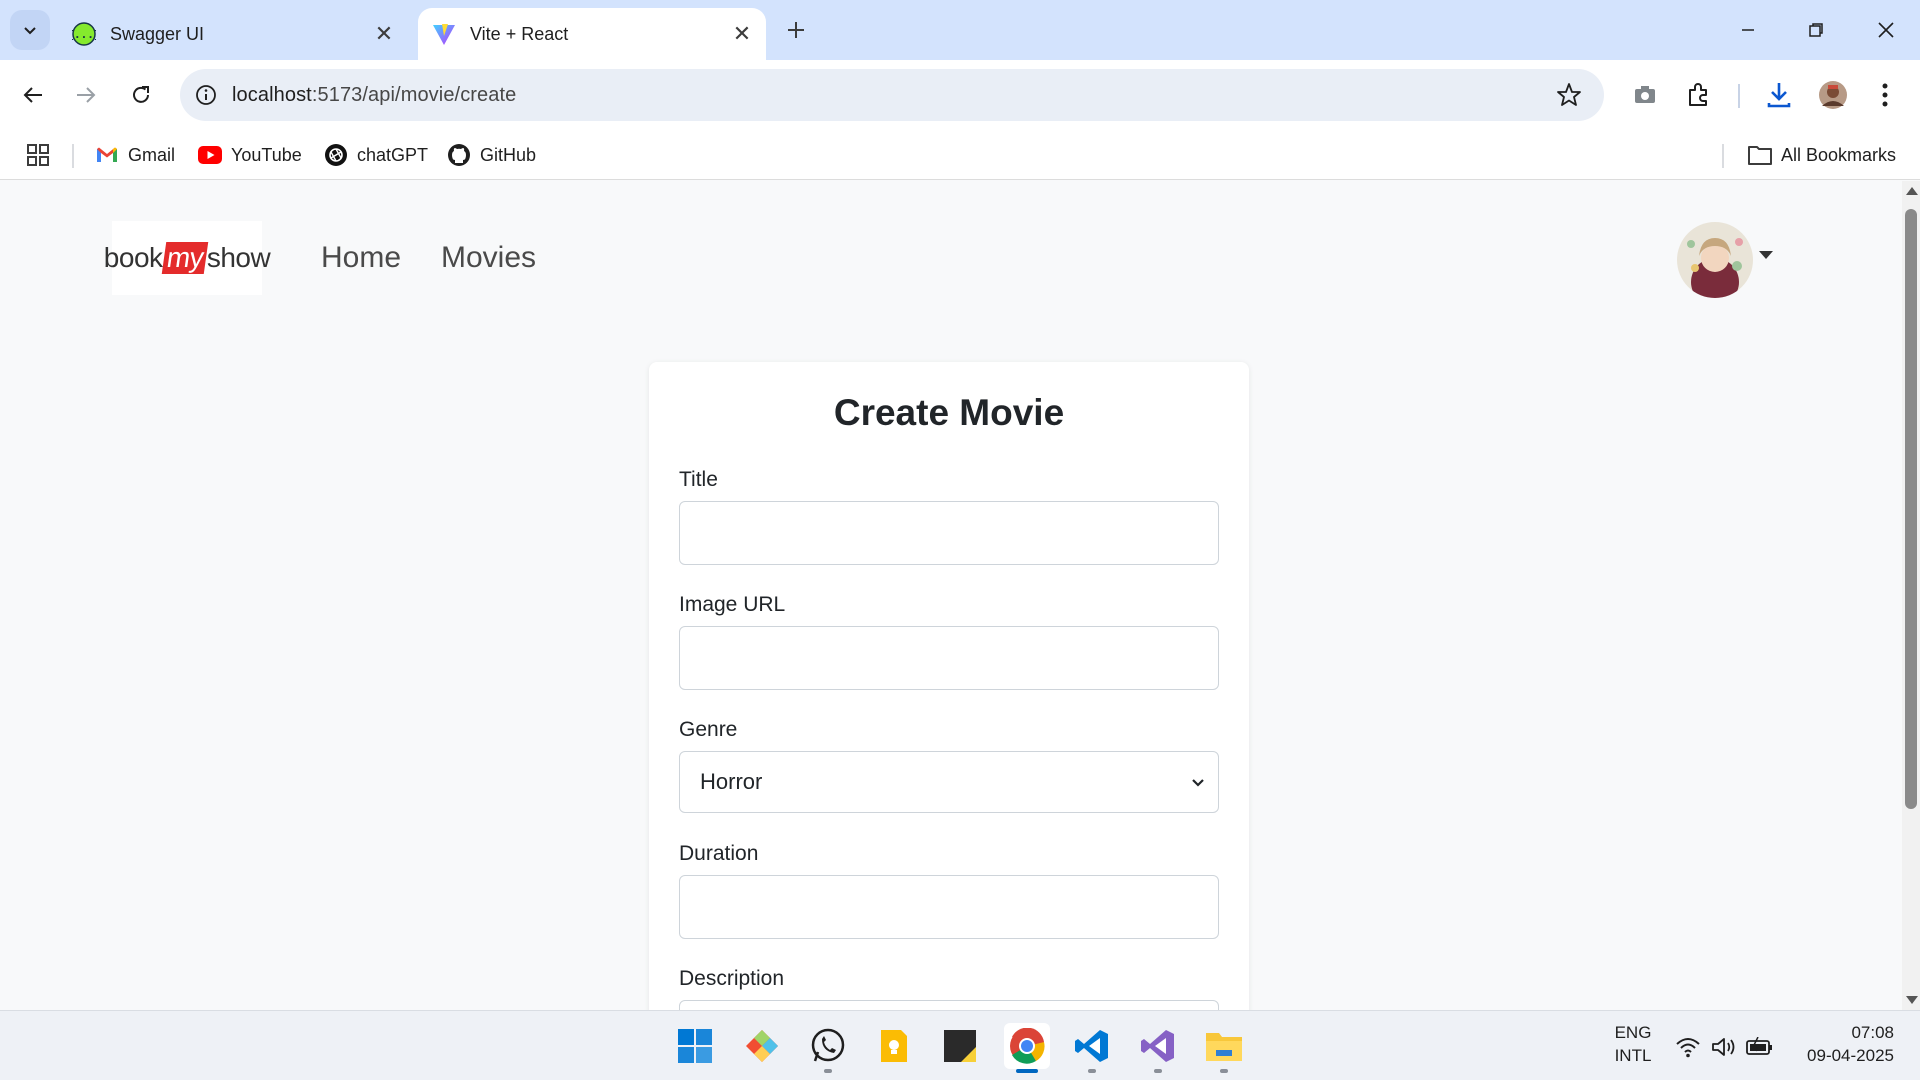 Image resolution: width=1920 pixels, height=1080 pixels. I want to click on bookmark-gmail: Gmail, so click(135, 155).